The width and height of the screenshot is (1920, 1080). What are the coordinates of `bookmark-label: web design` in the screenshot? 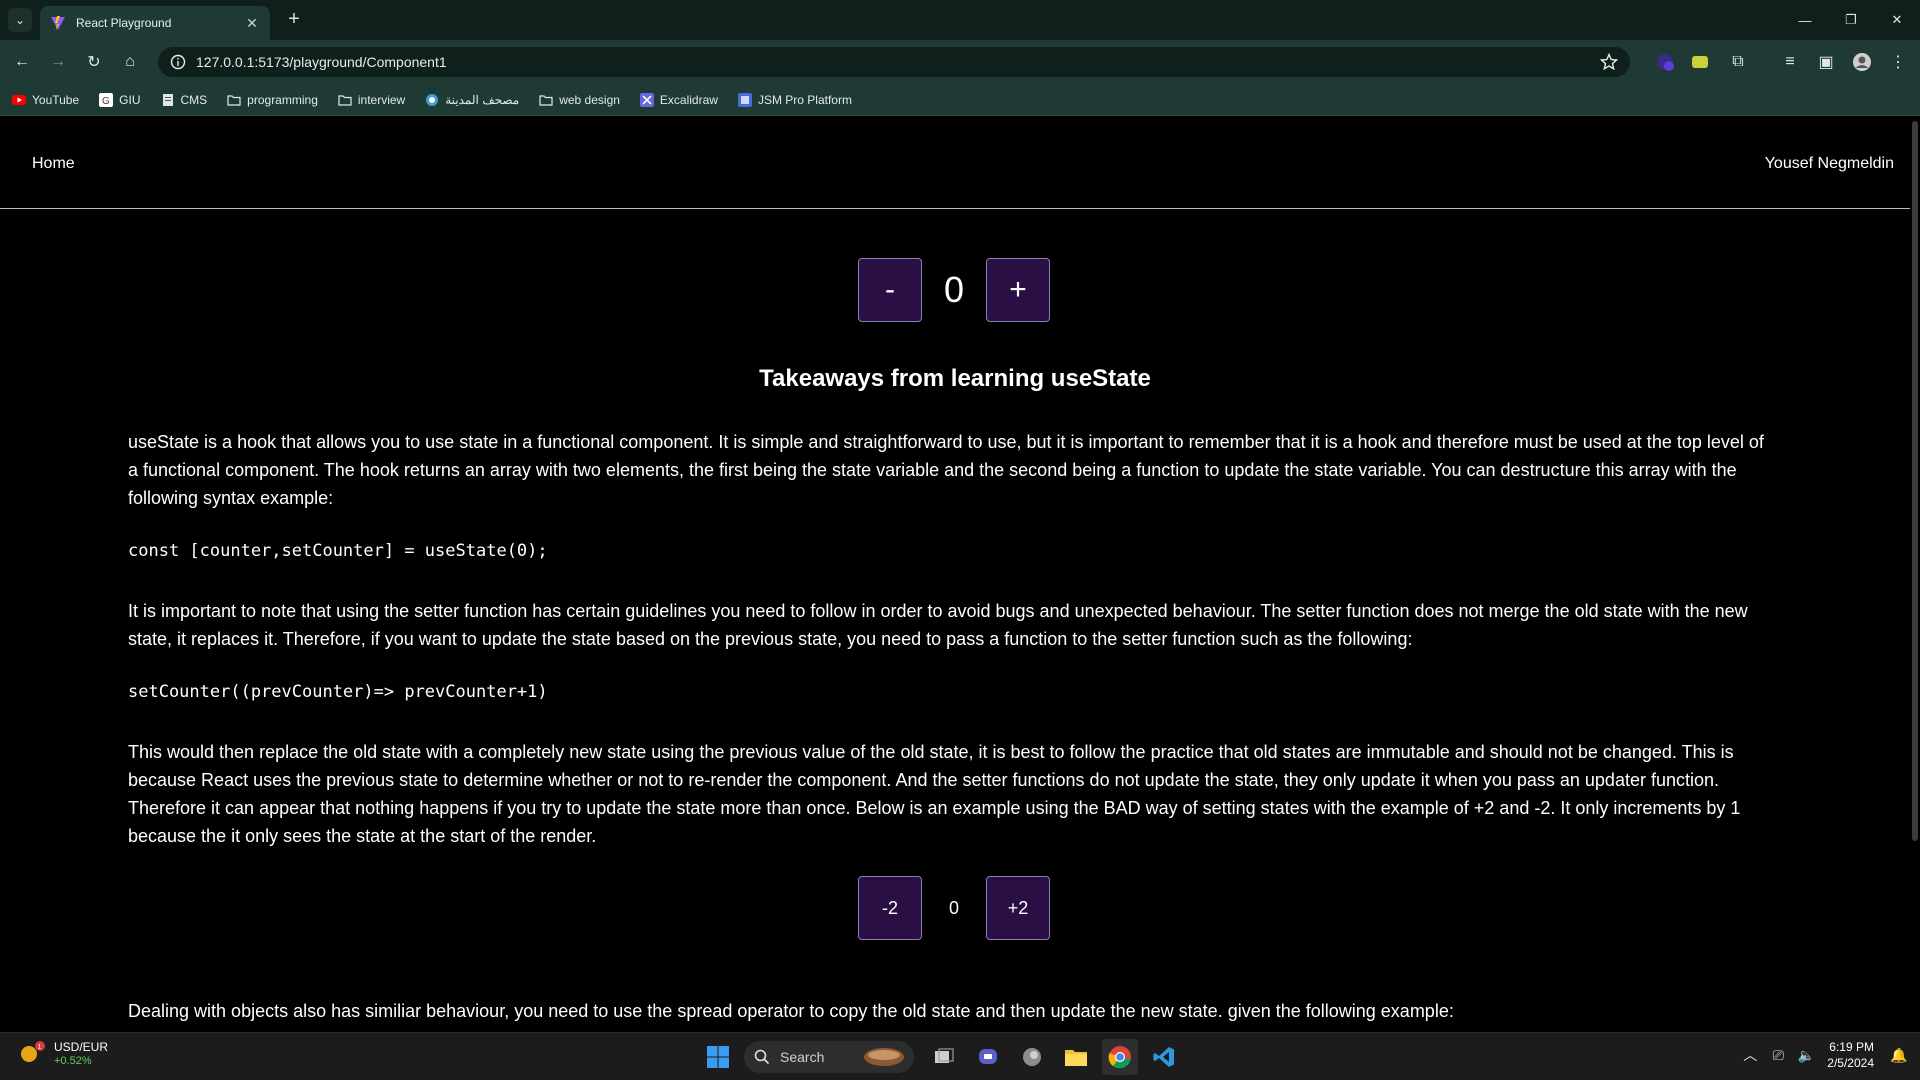 It's located at (589, 99).